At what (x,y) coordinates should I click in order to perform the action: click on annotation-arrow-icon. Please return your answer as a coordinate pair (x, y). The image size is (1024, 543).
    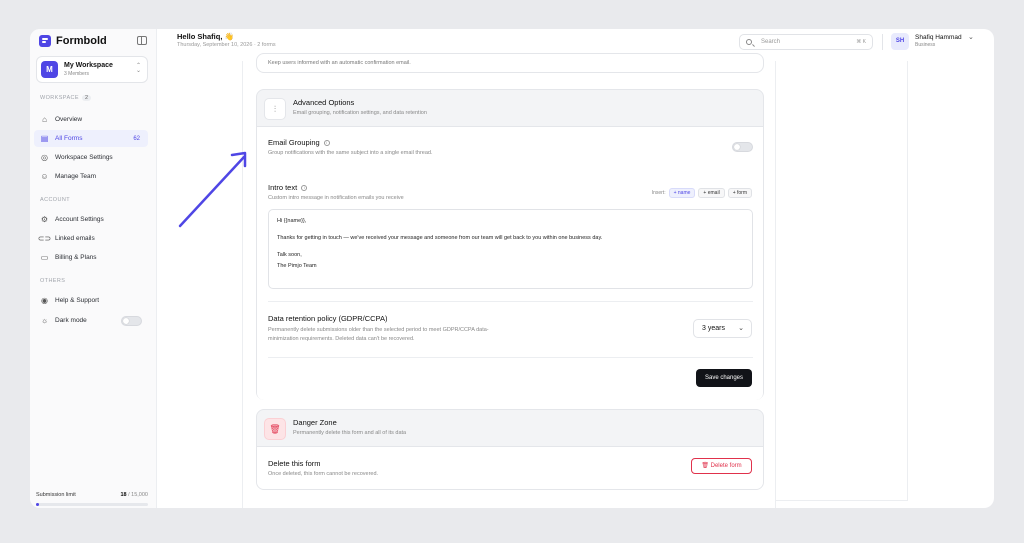
    Looking at the image, I should click on (212, 189).